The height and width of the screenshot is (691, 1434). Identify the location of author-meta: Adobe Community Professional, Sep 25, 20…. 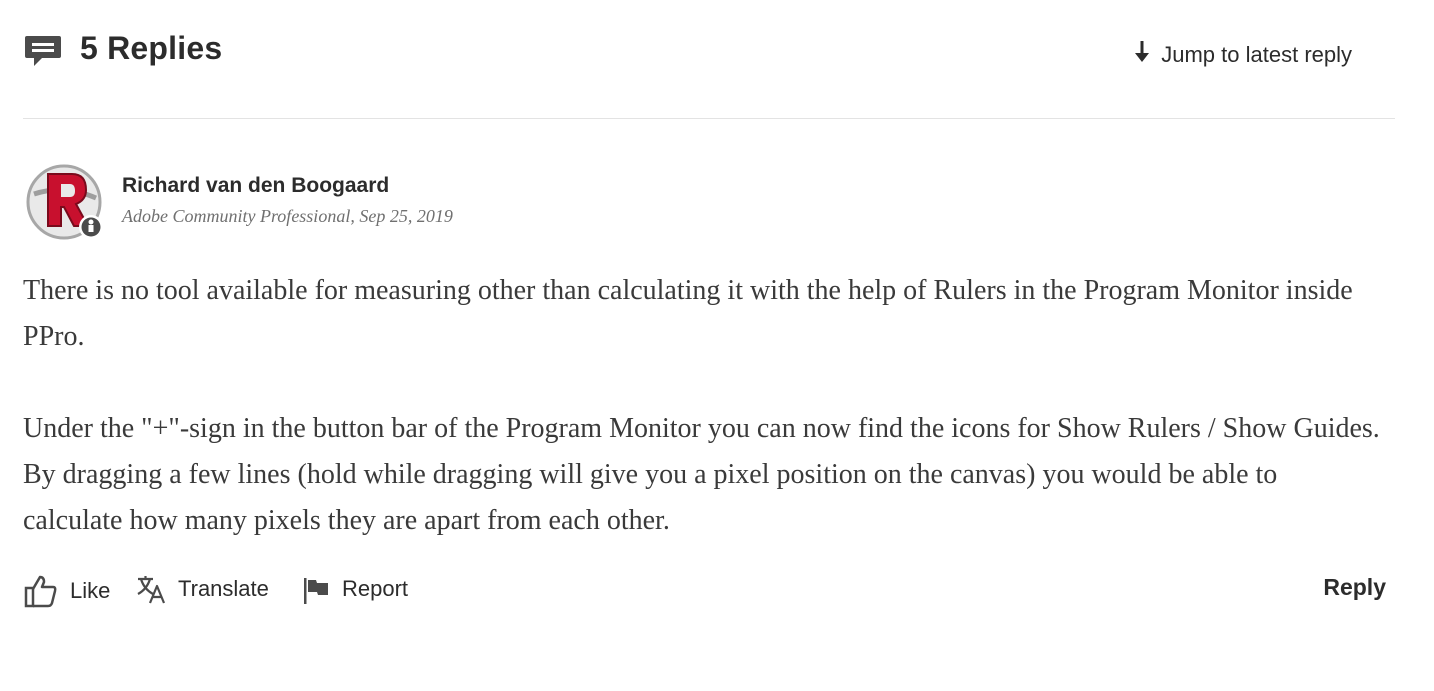
(287, 216).